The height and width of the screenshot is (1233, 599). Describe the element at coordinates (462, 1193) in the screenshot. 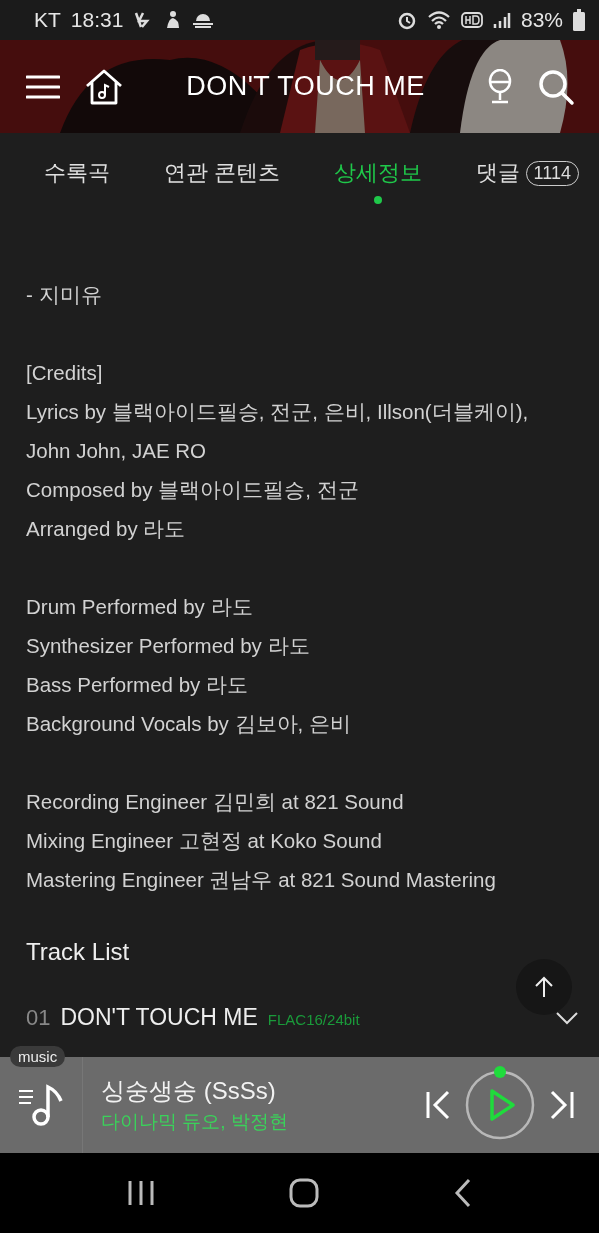

I see `back-icon` at that location.